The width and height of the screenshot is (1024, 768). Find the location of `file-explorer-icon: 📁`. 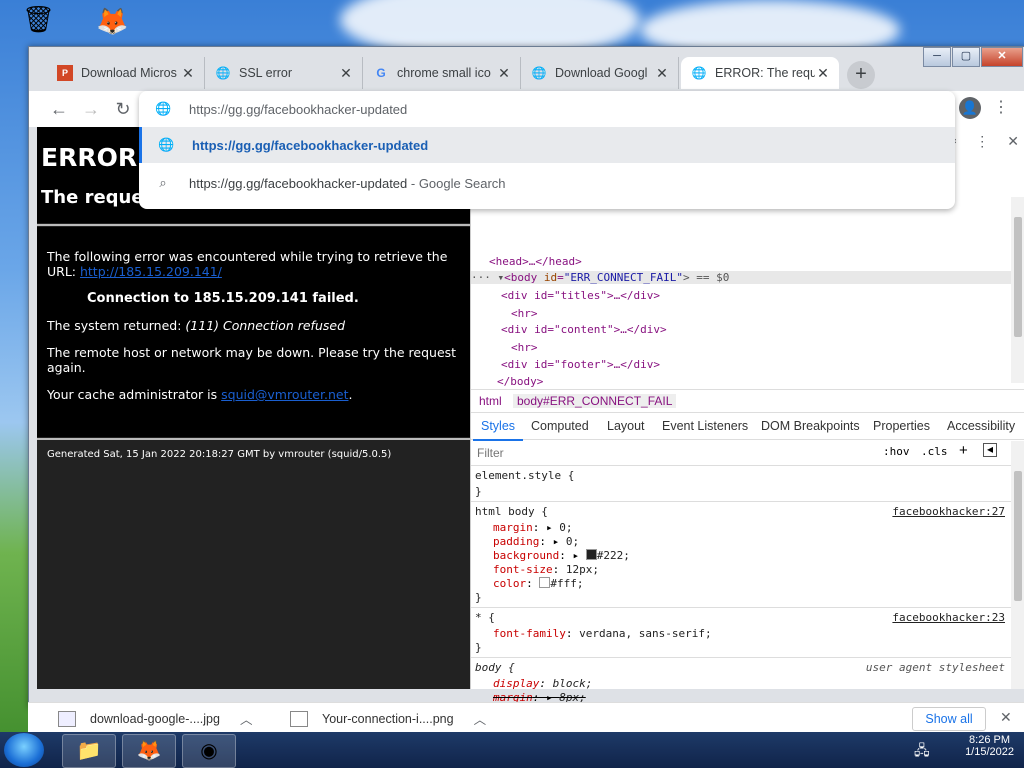

file-explorer-icon: 📁 is located at coordinates (89, 751).